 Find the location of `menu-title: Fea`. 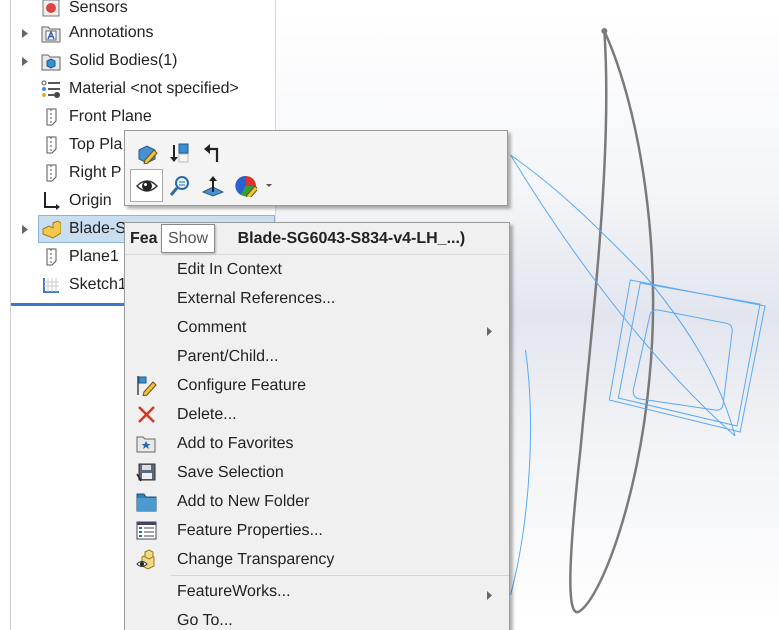

menu-title: Fea is located at coordinates (144, 239).